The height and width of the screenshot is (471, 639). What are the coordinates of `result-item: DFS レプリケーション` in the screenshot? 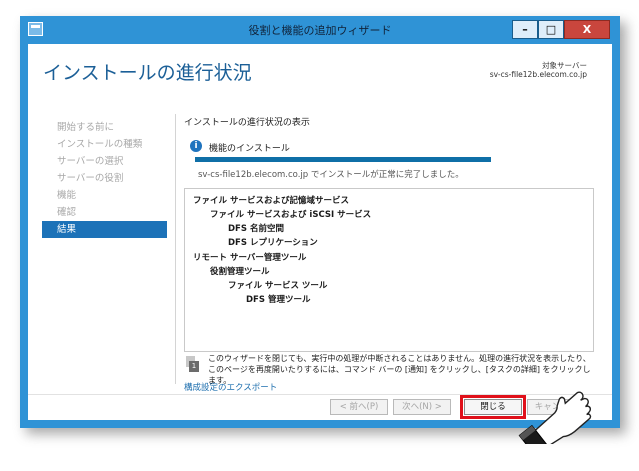 It's located at (273, 243).